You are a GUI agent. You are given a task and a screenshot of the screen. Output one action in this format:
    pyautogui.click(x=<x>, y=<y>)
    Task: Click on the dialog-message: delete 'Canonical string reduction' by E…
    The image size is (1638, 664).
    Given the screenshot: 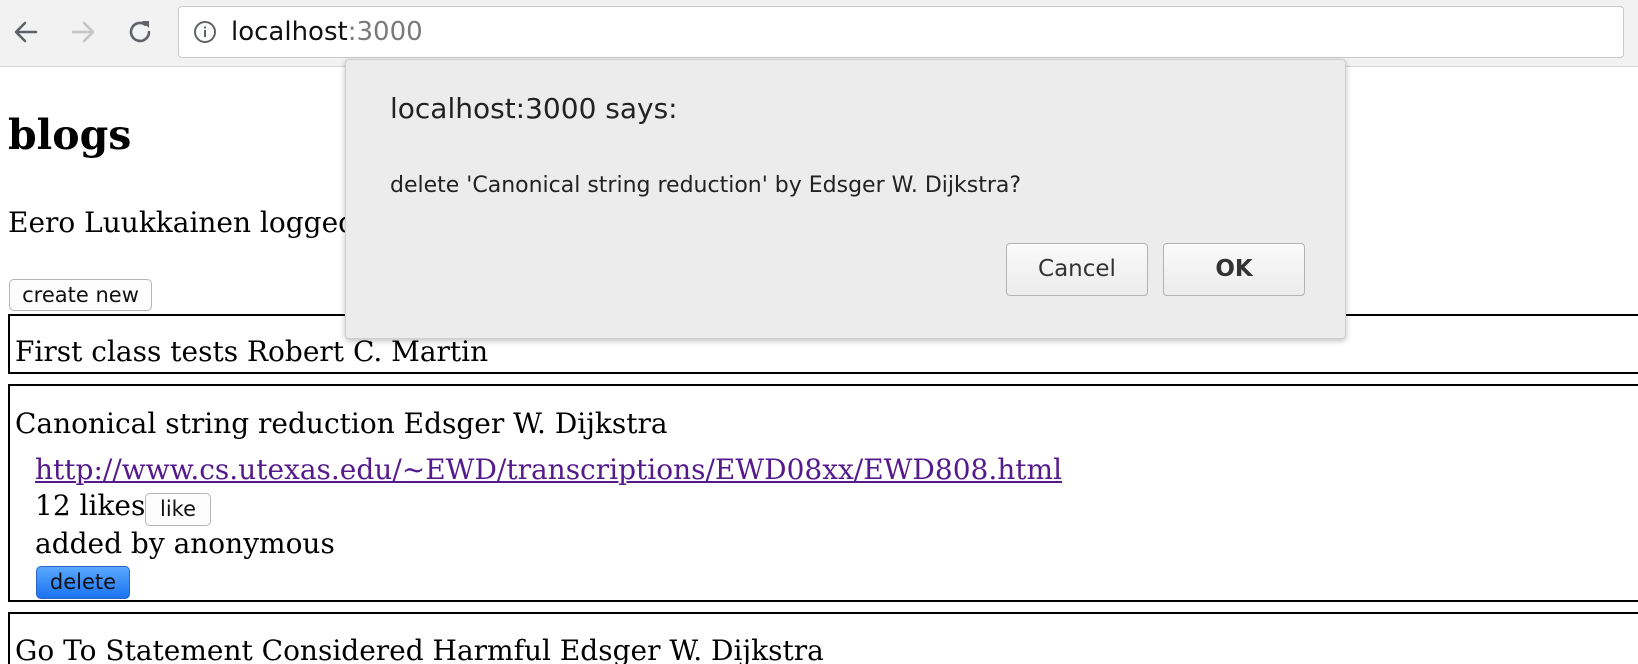 What is the action you would take?
    pyautogui.click(x=706, y=185)
    